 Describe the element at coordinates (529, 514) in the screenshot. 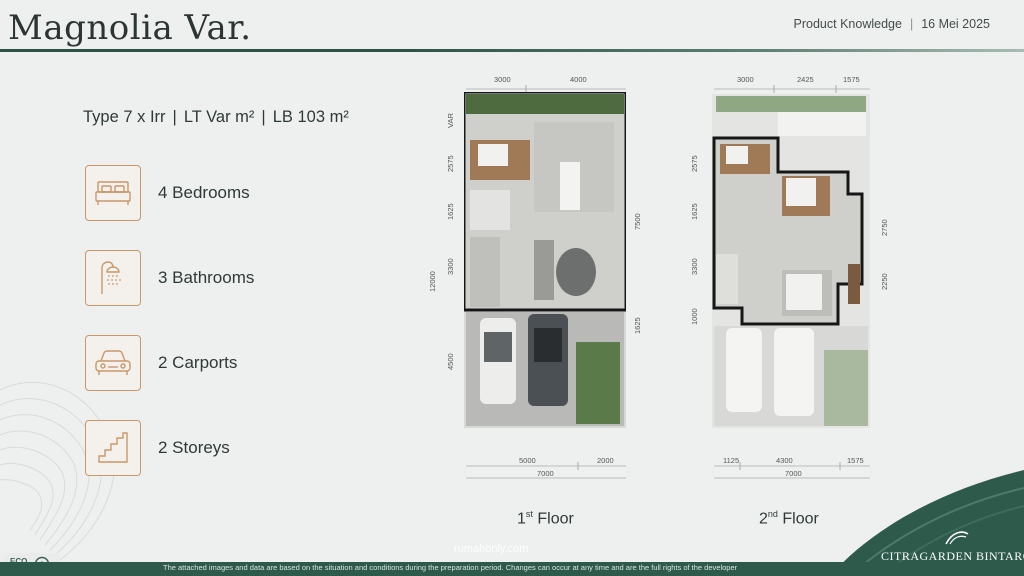

I see `floor-label-ordinal: st` at that location.